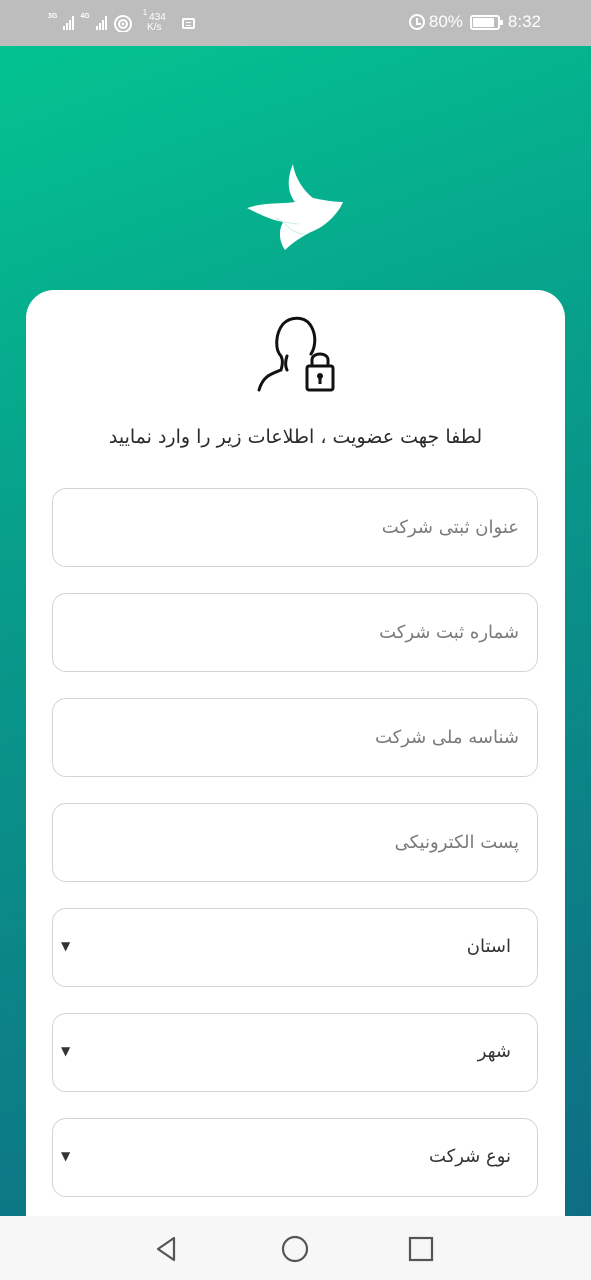  Describe the element at coordinates (295, 23) in the screenshot. I see `status-bar: 3G 4G 1 434 K/s 80% 8:32` at that location.